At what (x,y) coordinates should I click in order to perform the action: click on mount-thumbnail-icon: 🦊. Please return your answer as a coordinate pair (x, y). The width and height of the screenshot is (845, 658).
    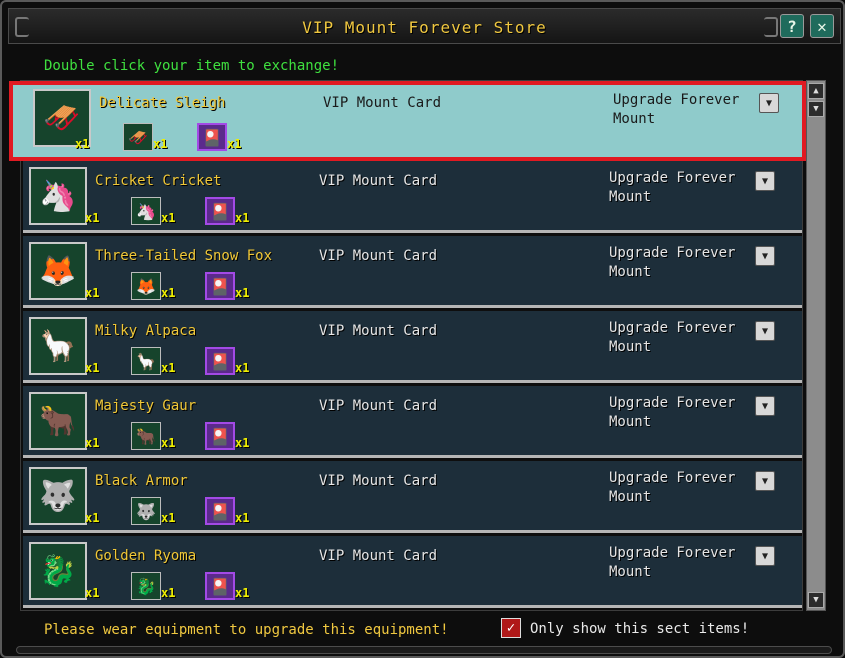
    Looking at the image, I should click on (58, 271).